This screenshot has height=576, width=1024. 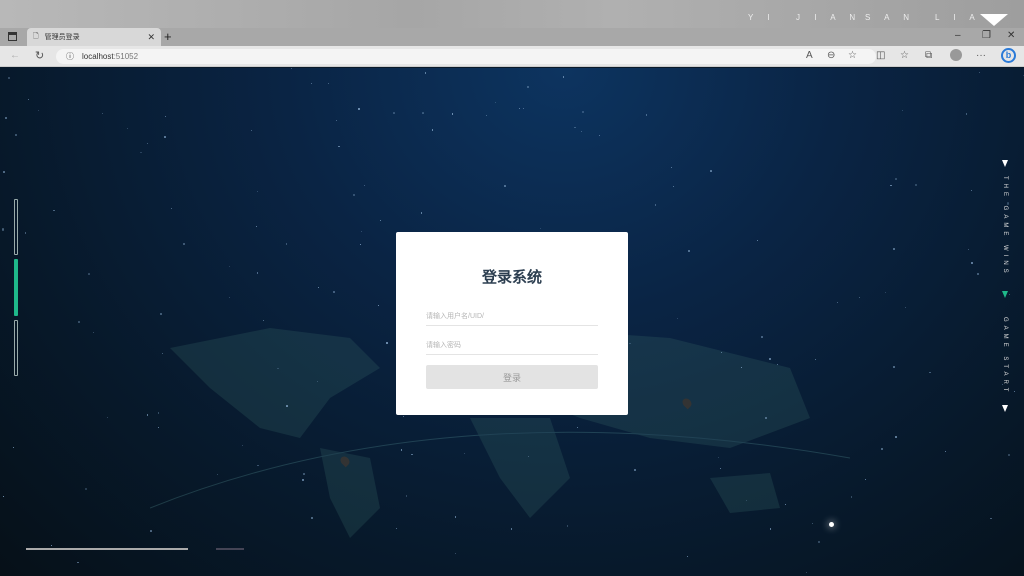 I want to click on side-indicator-2-active, so click(x=16, y=287).